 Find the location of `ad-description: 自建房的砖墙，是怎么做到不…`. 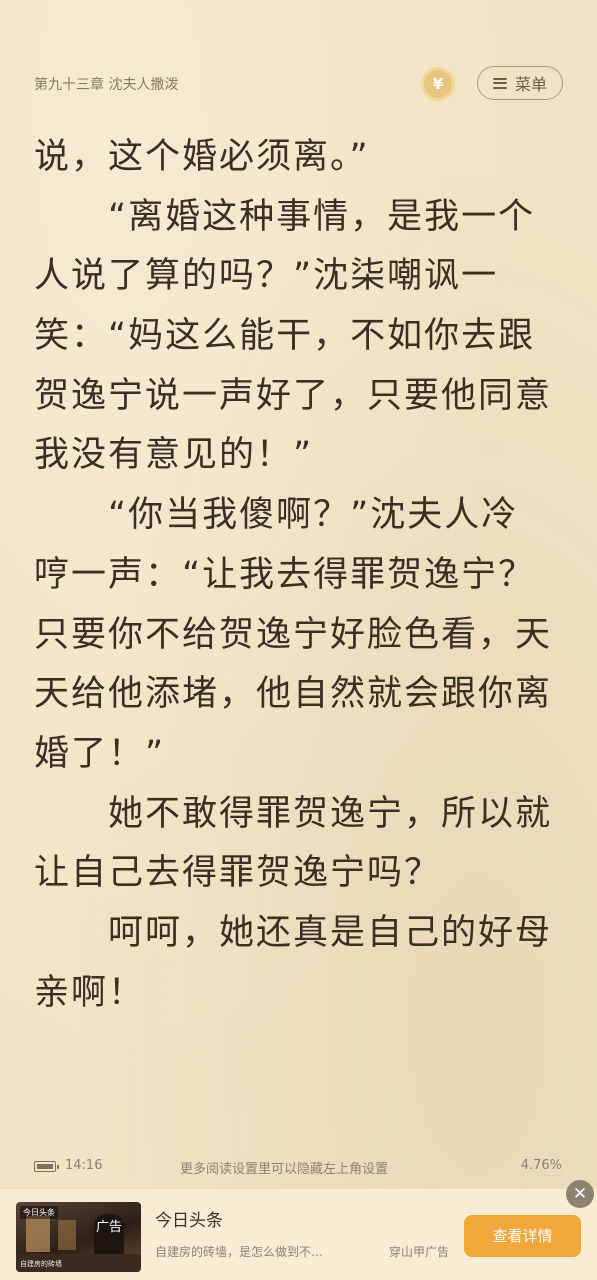

ad-description: 自建房的砖墙，是怎么做到不… is located at coordinates (239, 1252).